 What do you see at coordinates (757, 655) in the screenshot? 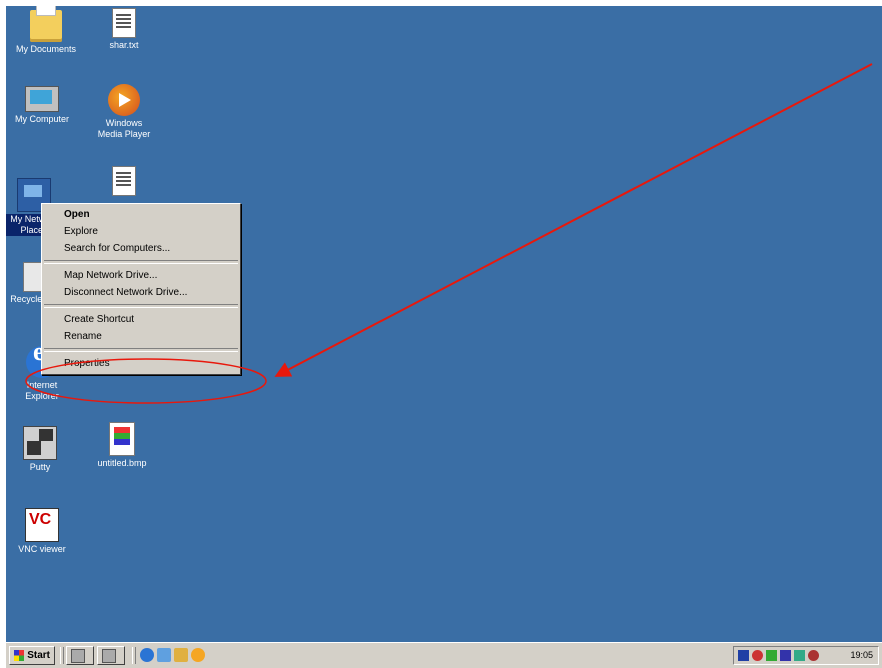
I see `antivirus-icon` at bounding box center [757, 655].